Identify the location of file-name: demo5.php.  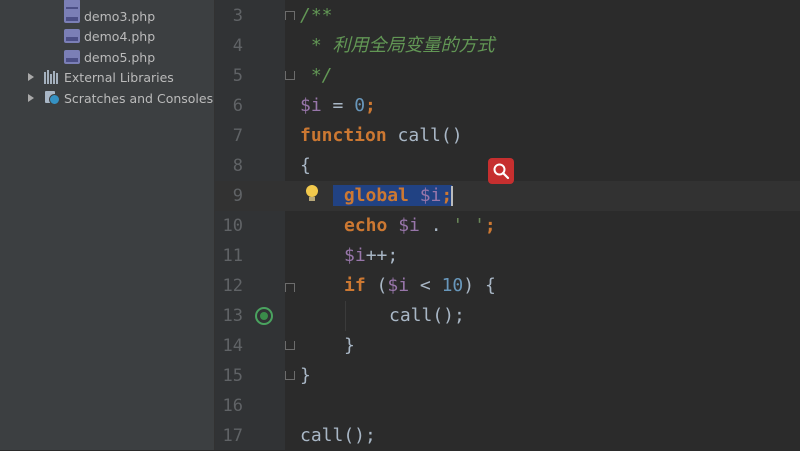
(120, 57).